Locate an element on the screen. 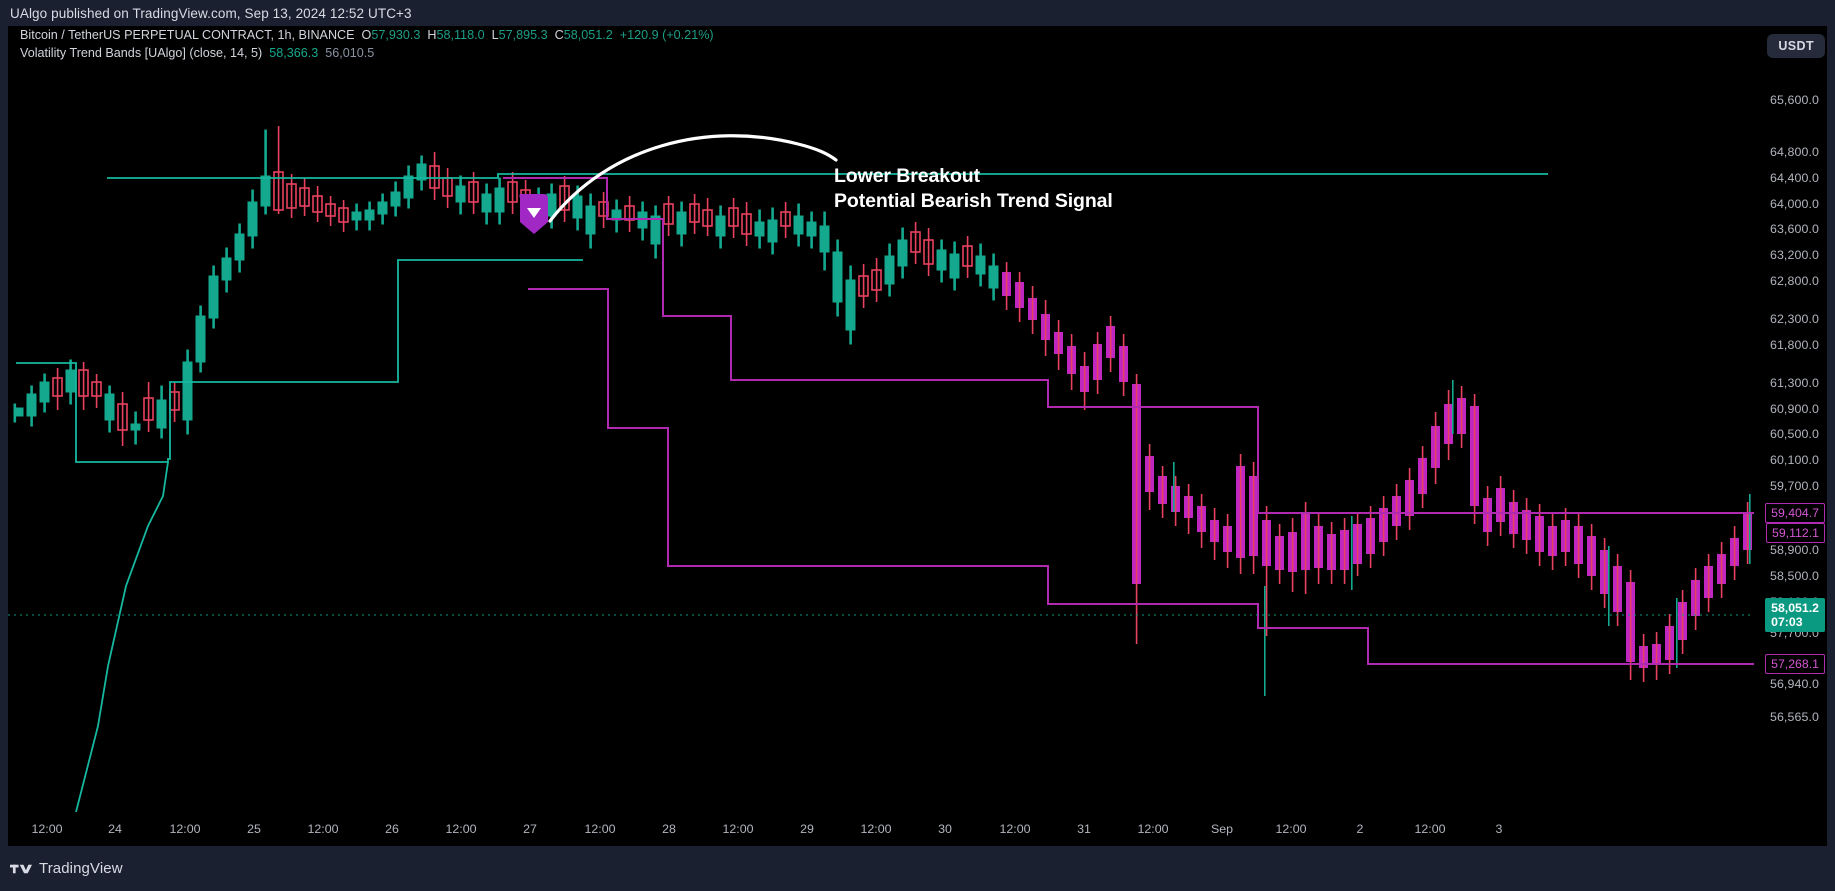  tradingview-logo-icon is located at coordinates (21, 868).